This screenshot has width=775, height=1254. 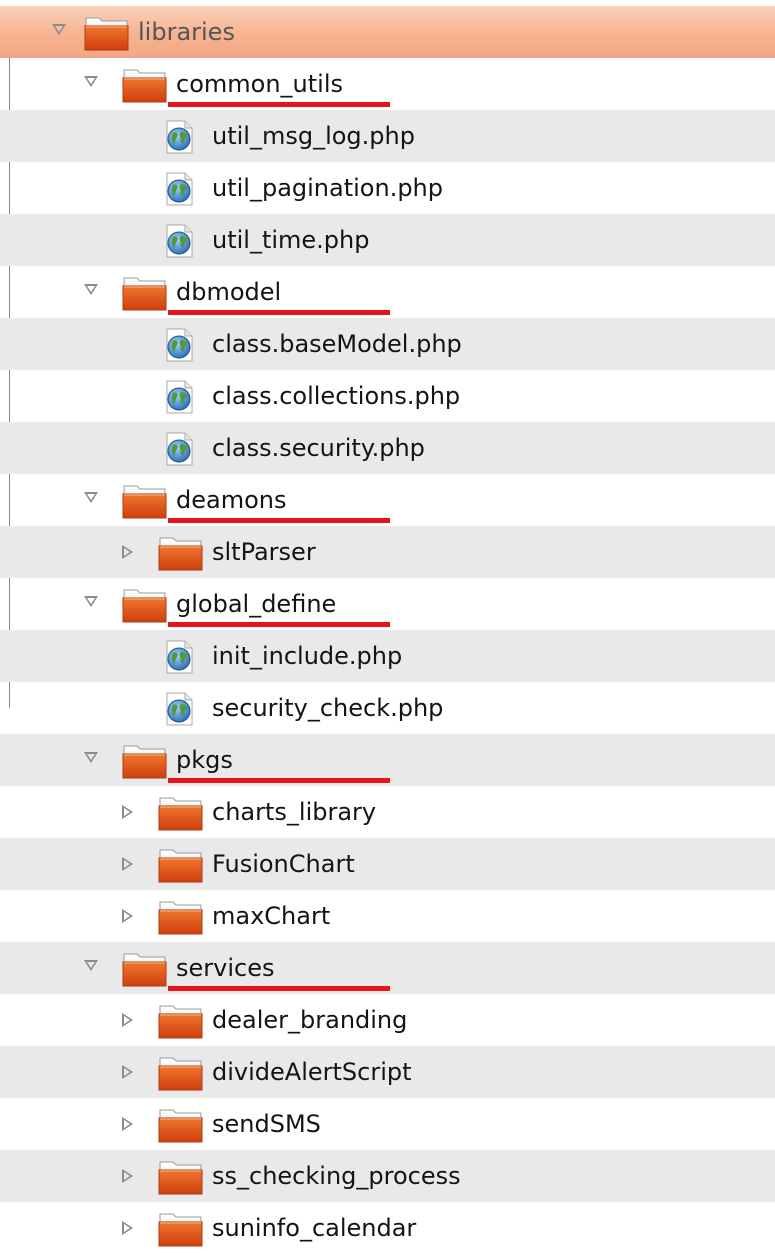 I want to click on tree-item-label-global-define: global_define, so click(x=256, y=604).